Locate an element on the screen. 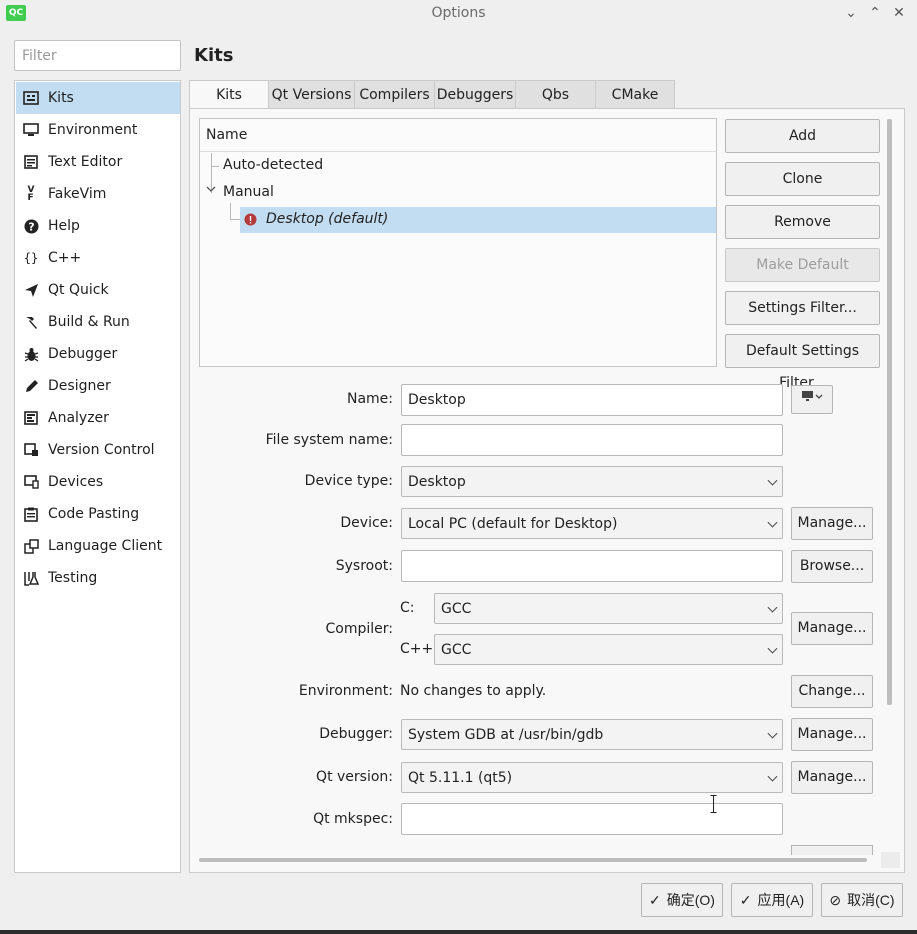  compiler-label: Compiler: is located at coordinates (359, 629).